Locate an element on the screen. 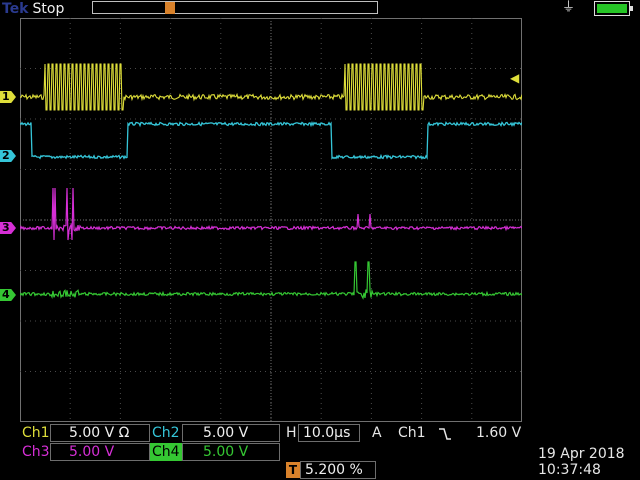 The image size is (640, 480). horizontal-scale-value: 10.0µs is located at coordinates (327, 433).